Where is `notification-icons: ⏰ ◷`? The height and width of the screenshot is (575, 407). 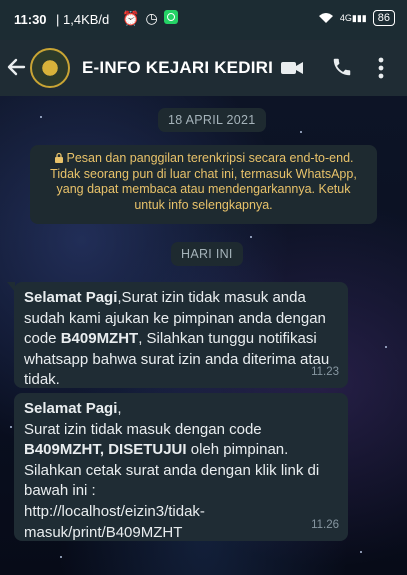 notification-icons: ⏰ ◷ is located at coordinates (150, 18).